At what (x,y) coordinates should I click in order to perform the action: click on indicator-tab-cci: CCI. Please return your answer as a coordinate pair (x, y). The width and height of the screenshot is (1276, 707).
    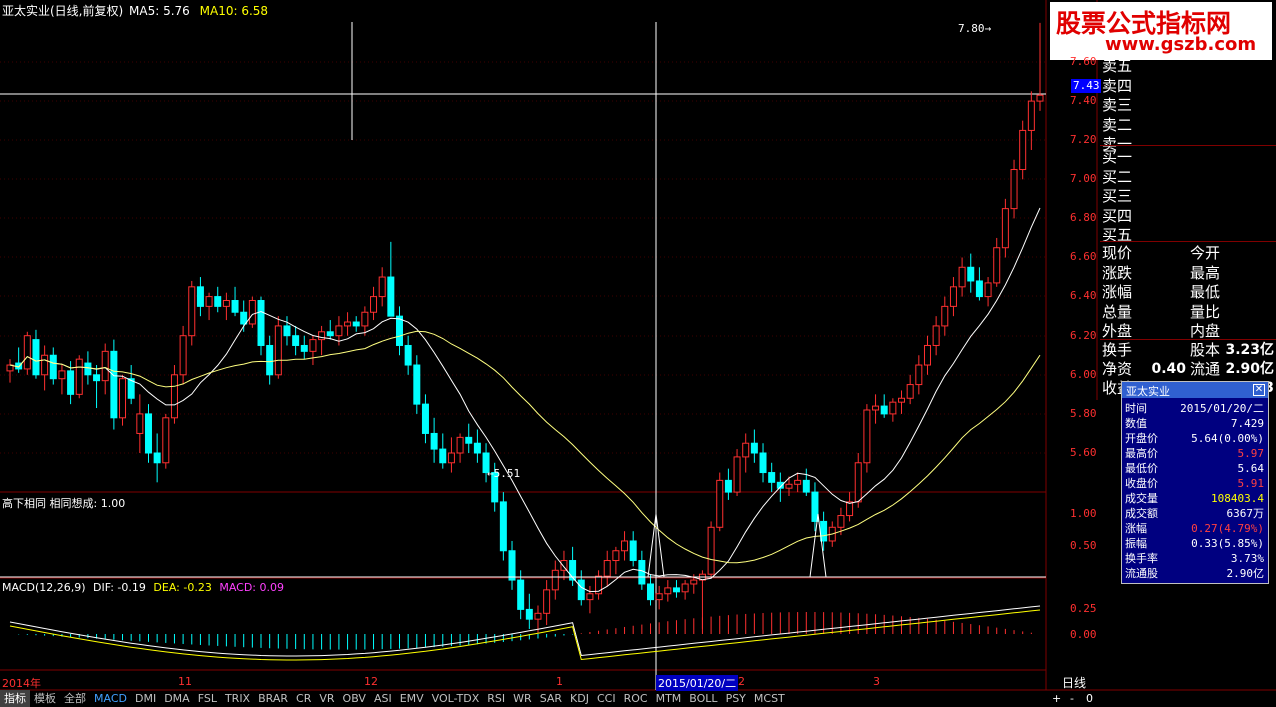
    Looking at the image, I should click on (606, 698).